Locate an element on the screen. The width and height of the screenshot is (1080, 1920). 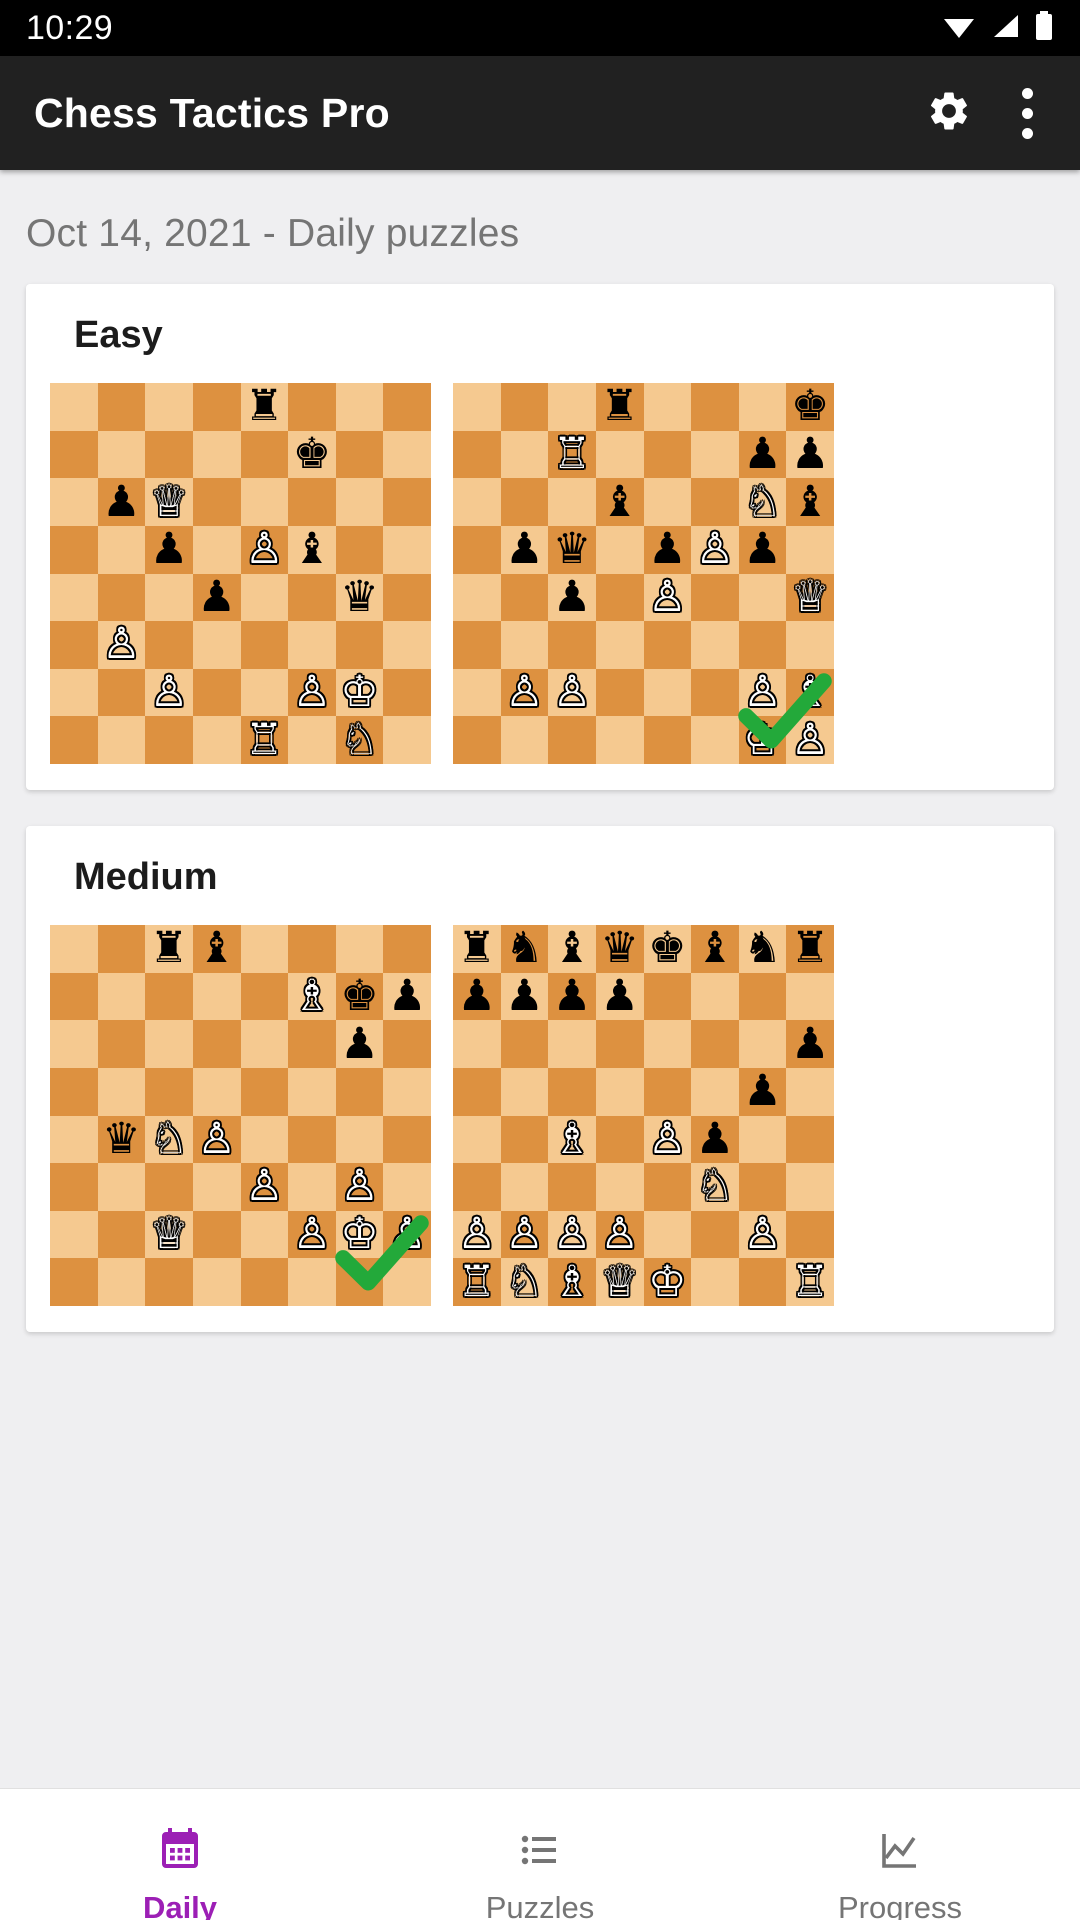
board-square: ♛ is located at coordinates (619, 949).